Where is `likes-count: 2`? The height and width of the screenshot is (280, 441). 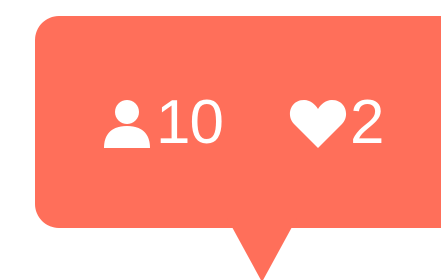
likes-count: 2 is located at coordinates (367, 122).